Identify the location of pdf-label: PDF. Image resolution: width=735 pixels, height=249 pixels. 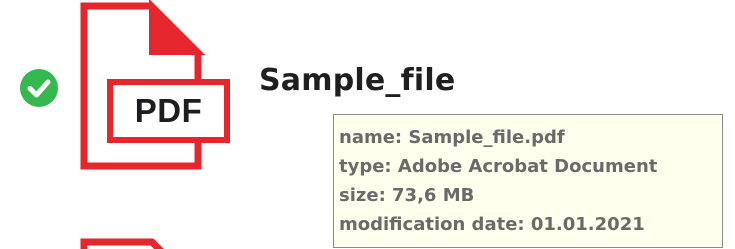
(168, 111).